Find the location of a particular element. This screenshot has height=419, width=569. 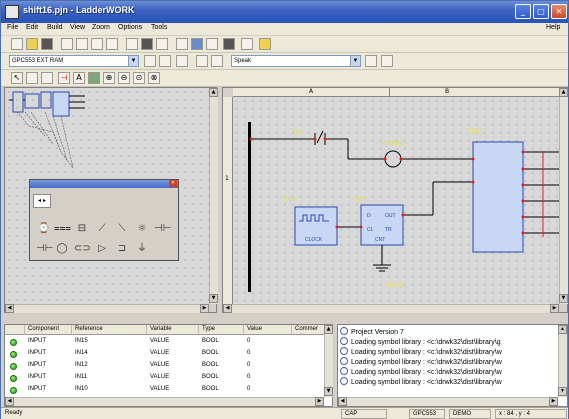

menu-view: View is located at coordinates (77, 27).